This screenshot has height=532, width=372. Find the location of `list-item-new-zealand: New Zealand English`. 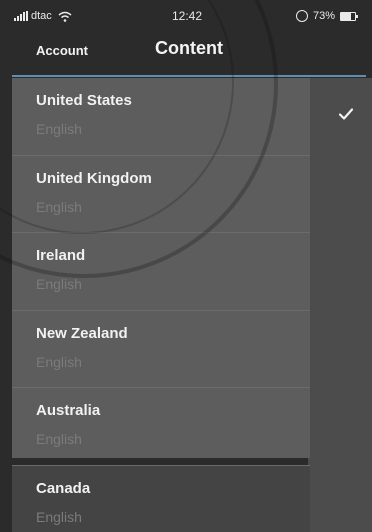

list-item-new-zealand: New Zealand English is located at coordinates (161, 349).